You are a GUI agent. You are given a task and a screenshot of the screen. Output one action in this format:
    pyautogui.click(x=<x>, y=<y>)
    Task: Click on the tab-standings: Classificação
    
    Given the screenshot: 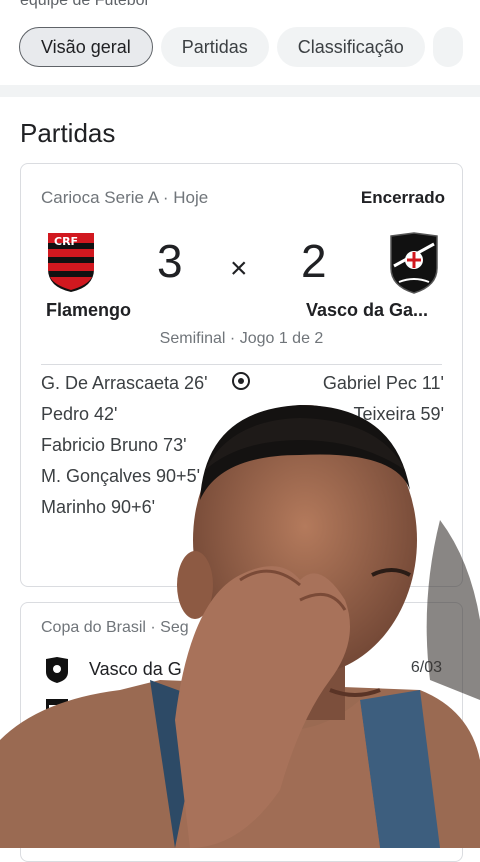 What is the action you would take?
    pyautogui.click(x=350, y=47)
    